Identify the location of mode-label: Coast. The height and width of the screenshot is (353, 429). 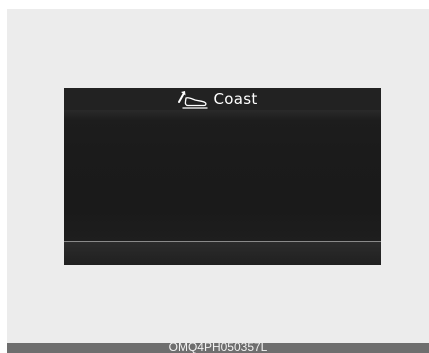
(235, 99).